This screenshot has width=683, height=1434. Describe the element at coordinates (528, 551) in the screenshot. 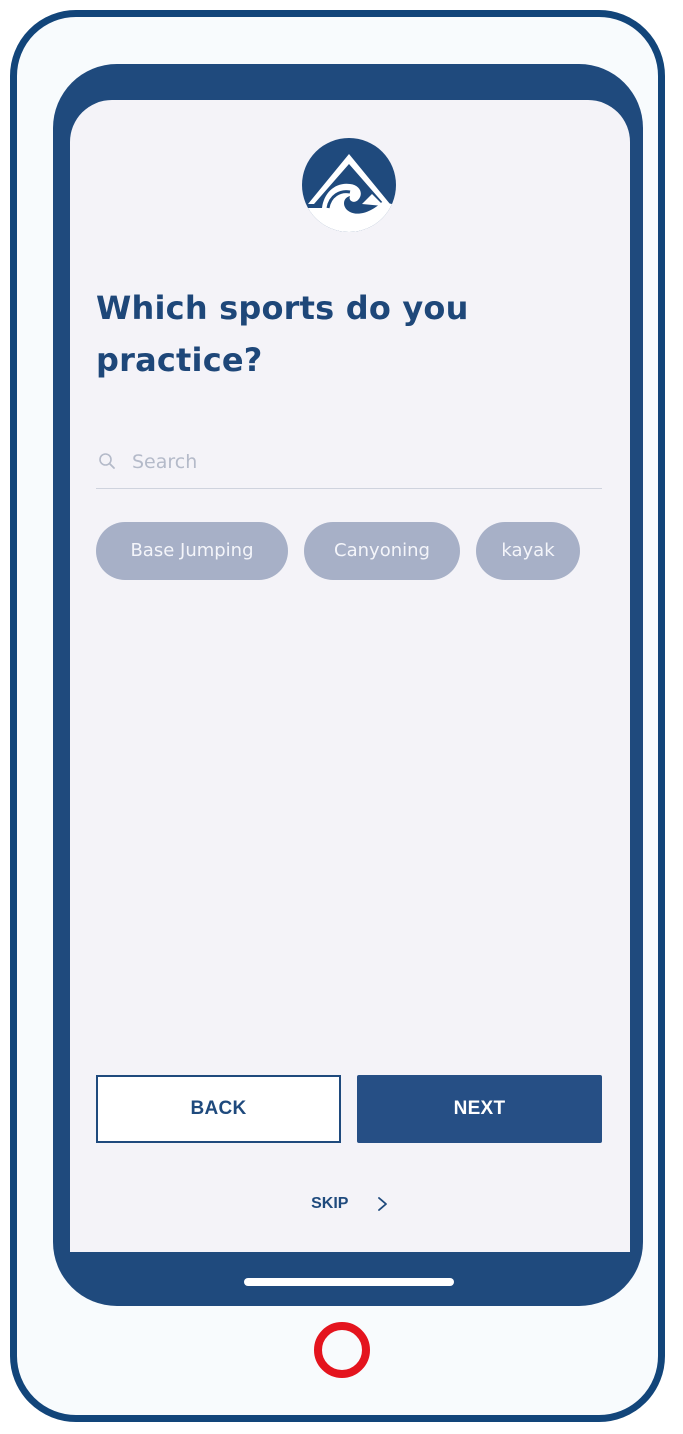

I see `sport-chip-kayak: kayak` at that location.